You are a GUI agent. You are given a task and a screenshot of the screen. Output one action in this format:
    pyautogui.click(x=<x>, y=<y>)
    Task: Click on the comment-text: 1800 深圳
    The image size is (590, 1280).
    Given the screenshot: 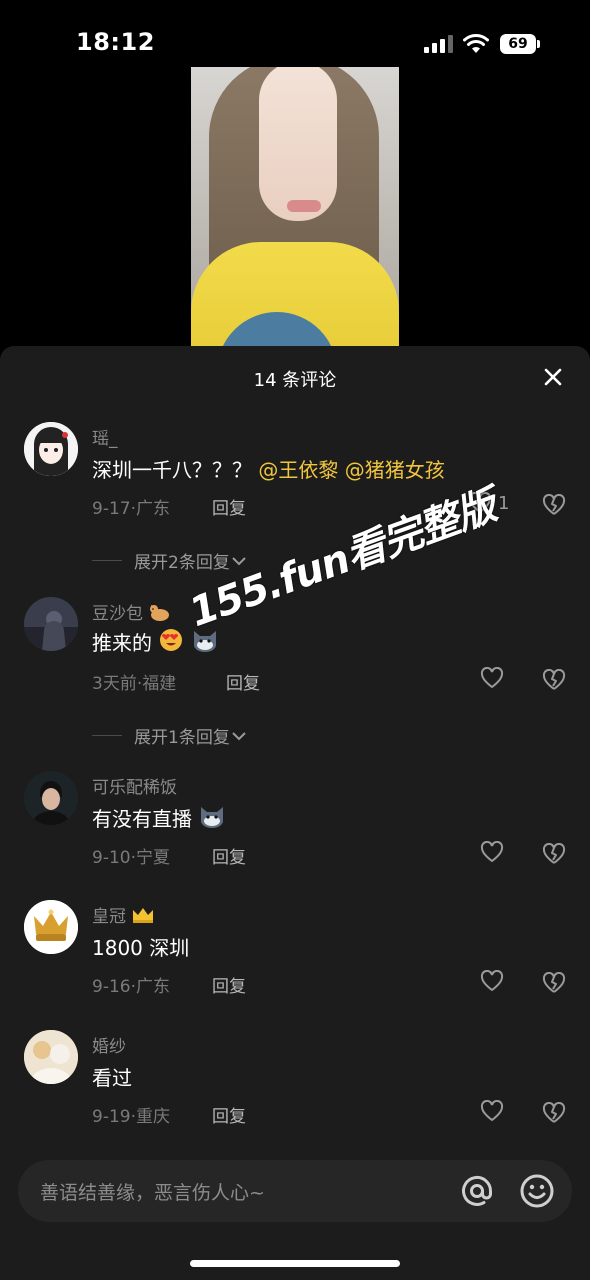 What is the action you would take?
    pyautogui.click(x=141, y=948)
    